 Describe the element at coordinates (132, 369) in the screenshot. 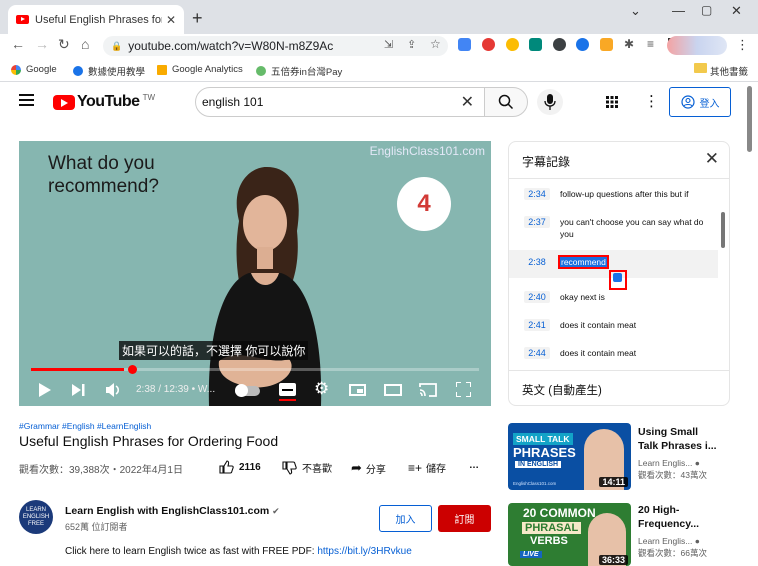

I see `scrubber-handle` at that location.